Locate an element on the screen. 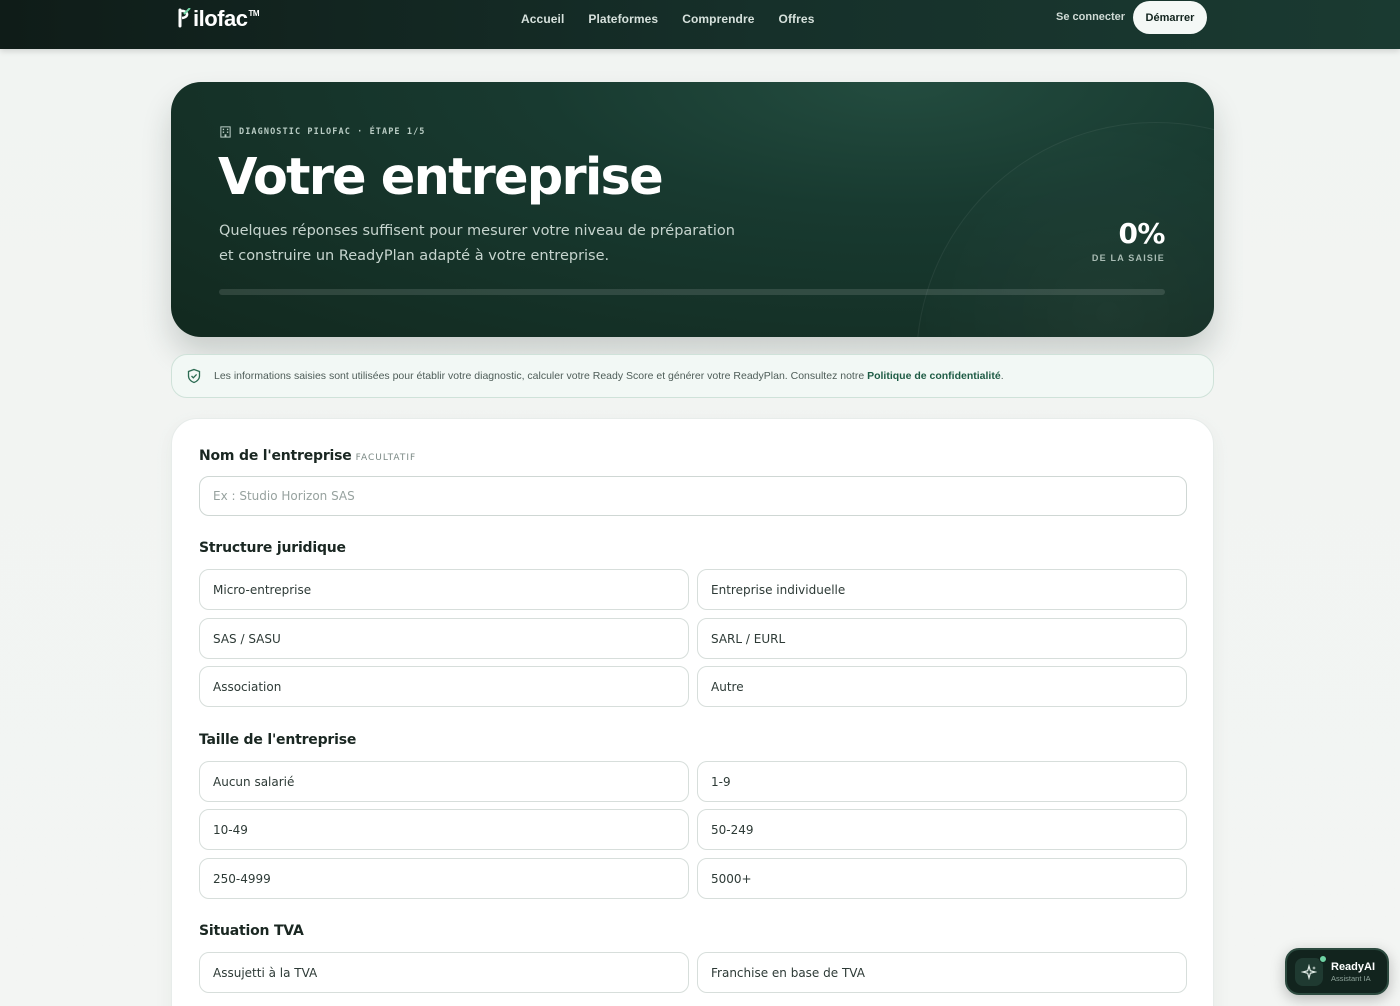 The height and width of the screenshot is (1006, 1400). assistant-labels: ReadyAI Assistant IA is located at coordinates (1353, 972).